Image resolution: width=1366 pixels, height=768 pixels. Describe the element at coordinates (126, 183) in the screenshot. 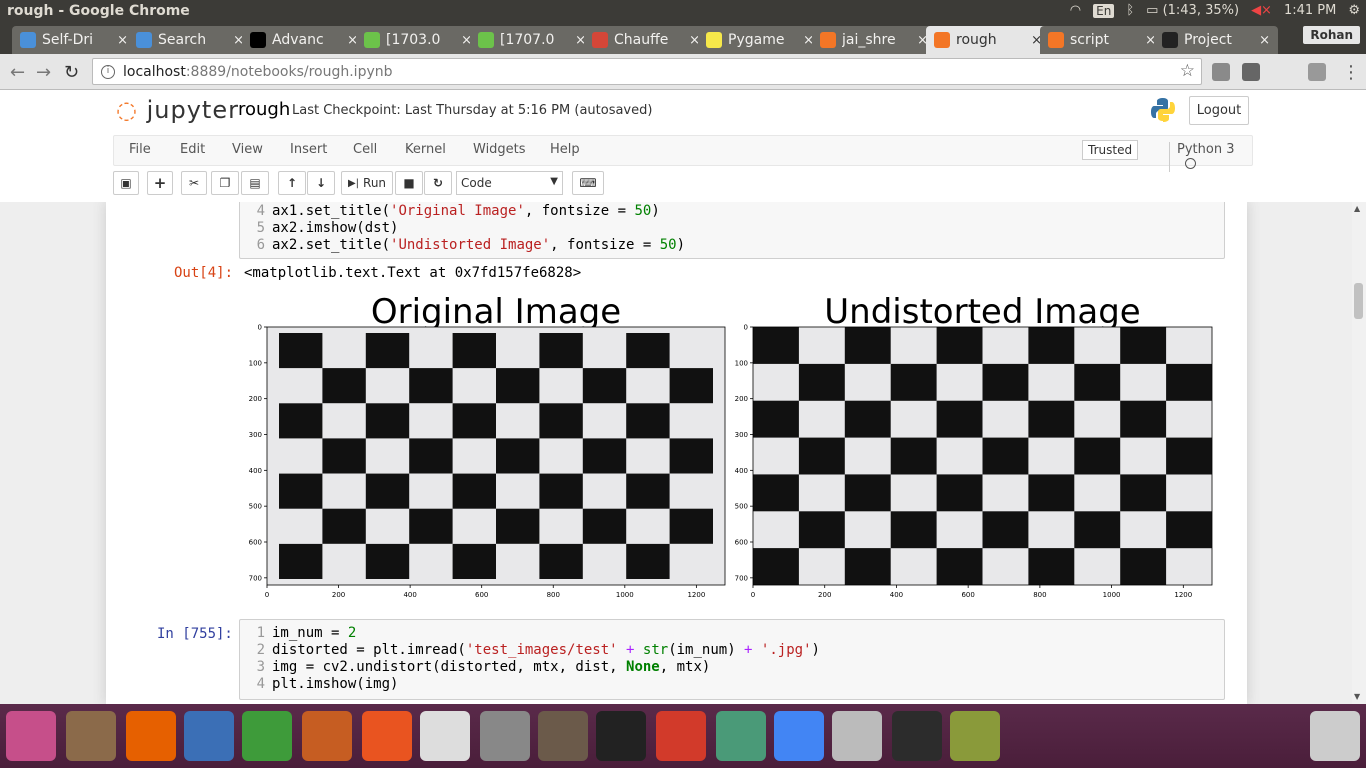

I see `save-button: ▣` at that location.